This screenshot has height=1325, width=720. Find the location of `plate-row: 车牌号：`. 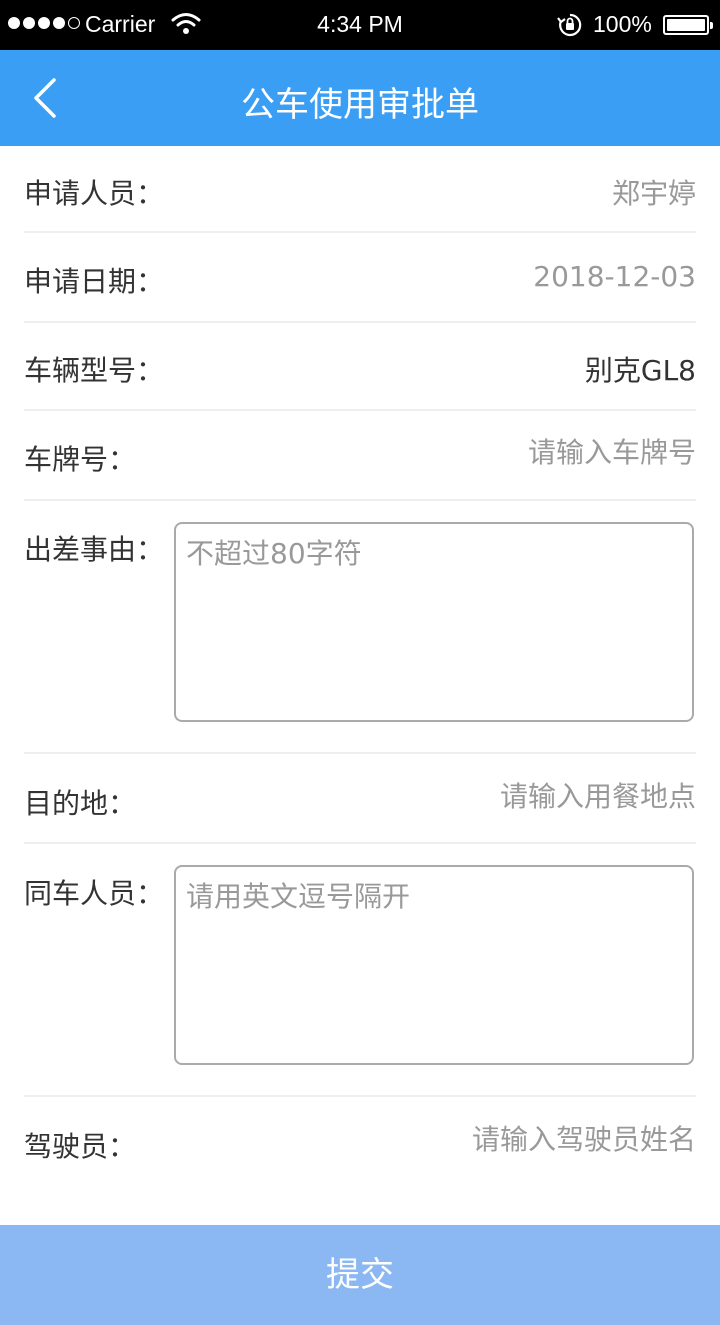

plate-row: 车牌号： is located at coordinates (360, 456).